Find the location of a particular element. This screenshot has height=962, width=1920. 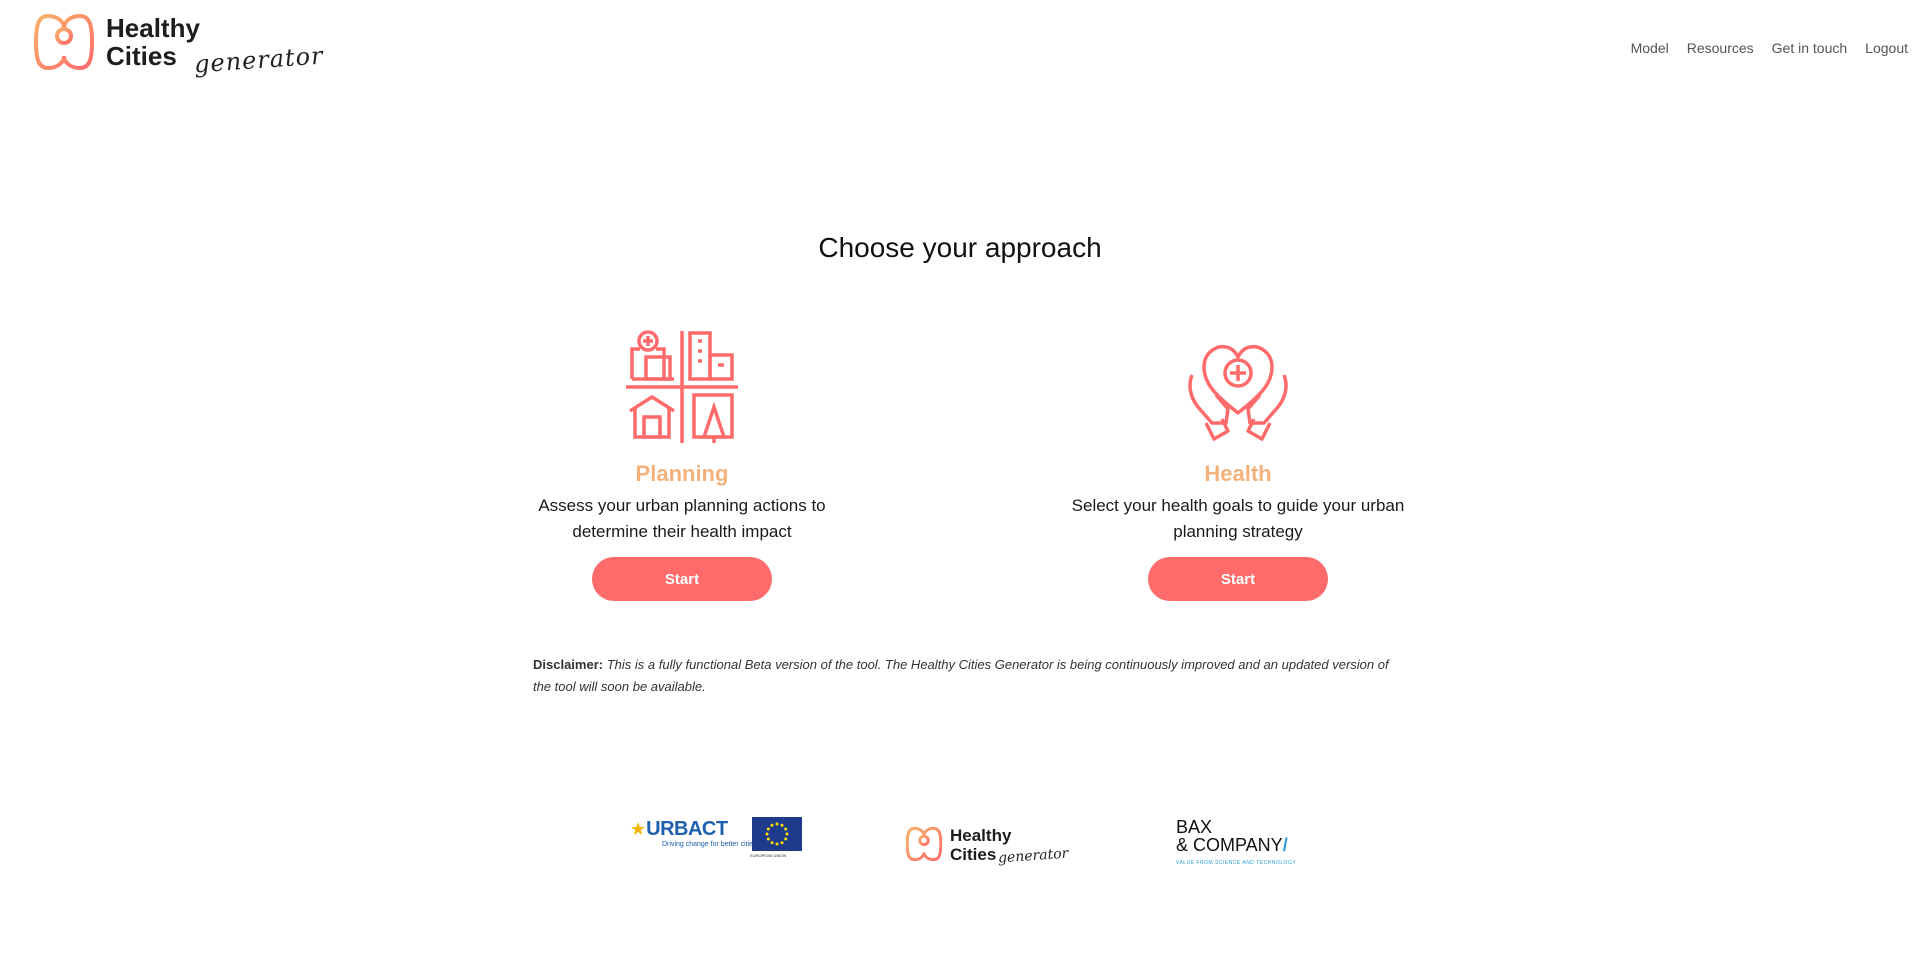

bax-line-2: & COMPANY is located at coordinates (1229, 845).